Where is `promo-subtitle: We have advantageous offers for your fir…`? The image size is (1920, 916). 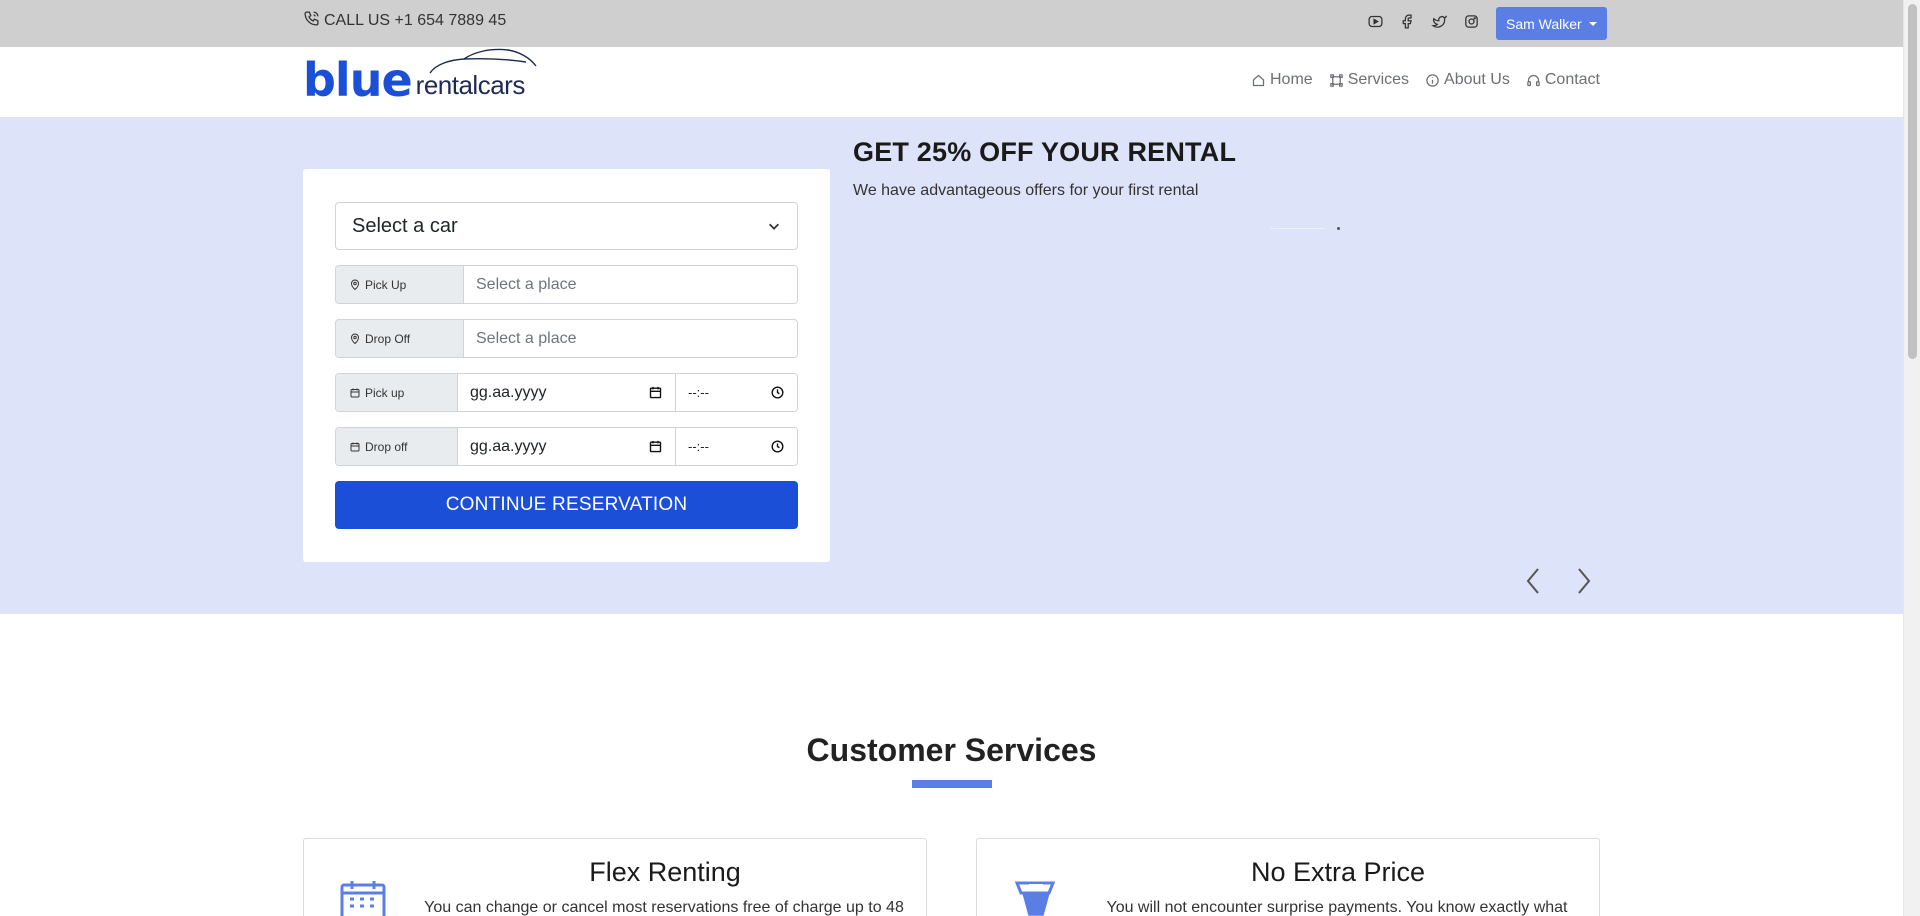
promo-subtitle: We have advantageous offers for your fir… is located at coordinates (1026, 190).